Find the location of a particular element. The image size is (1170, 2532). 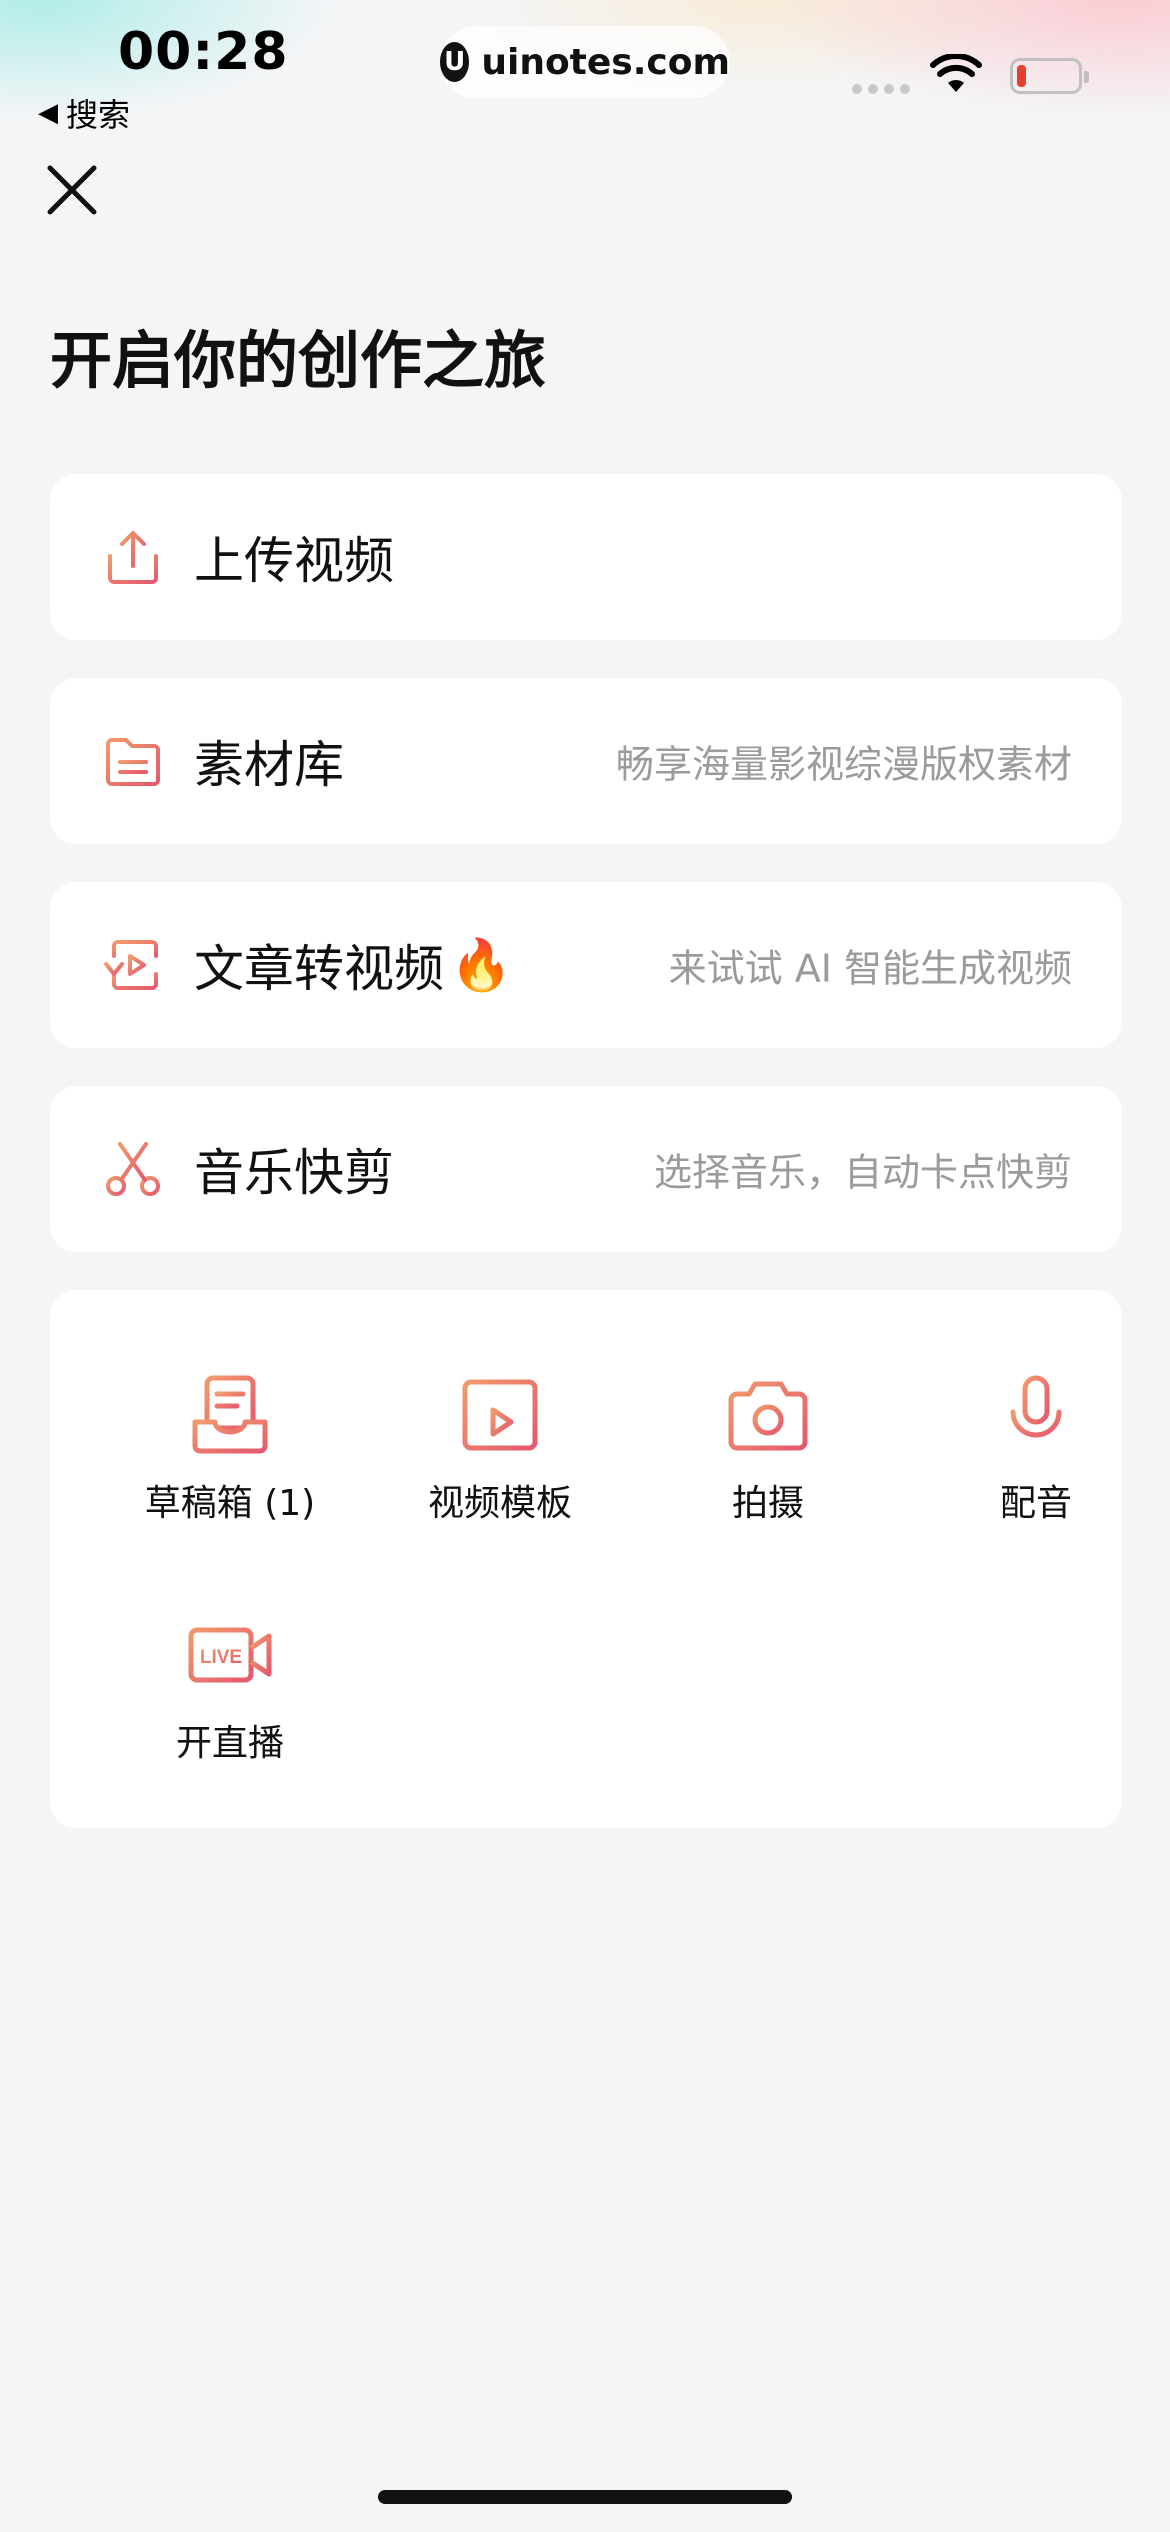

tool-camera-label: 拍摄 is located at coordinates (767, 1503).